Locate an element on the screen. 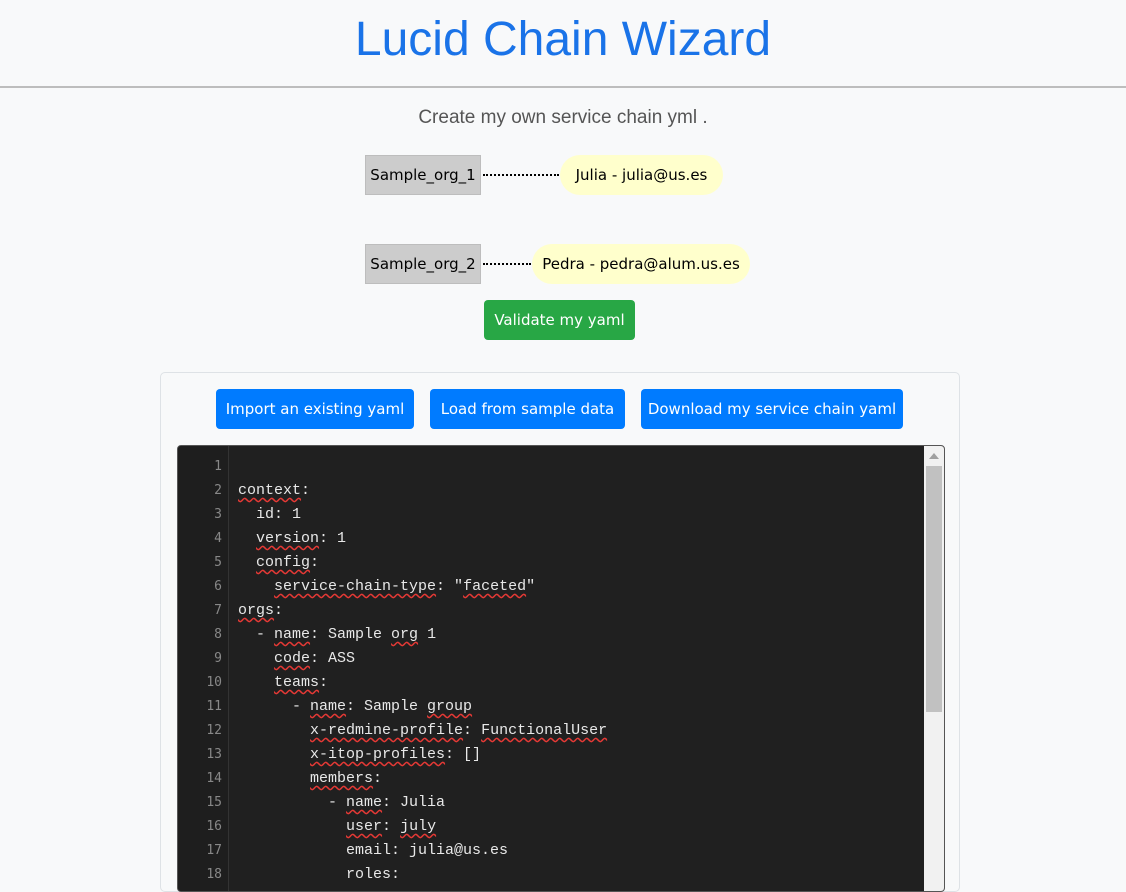 The image size is (1126, 892). line-number: 11 is located at coordinates (214, 706).